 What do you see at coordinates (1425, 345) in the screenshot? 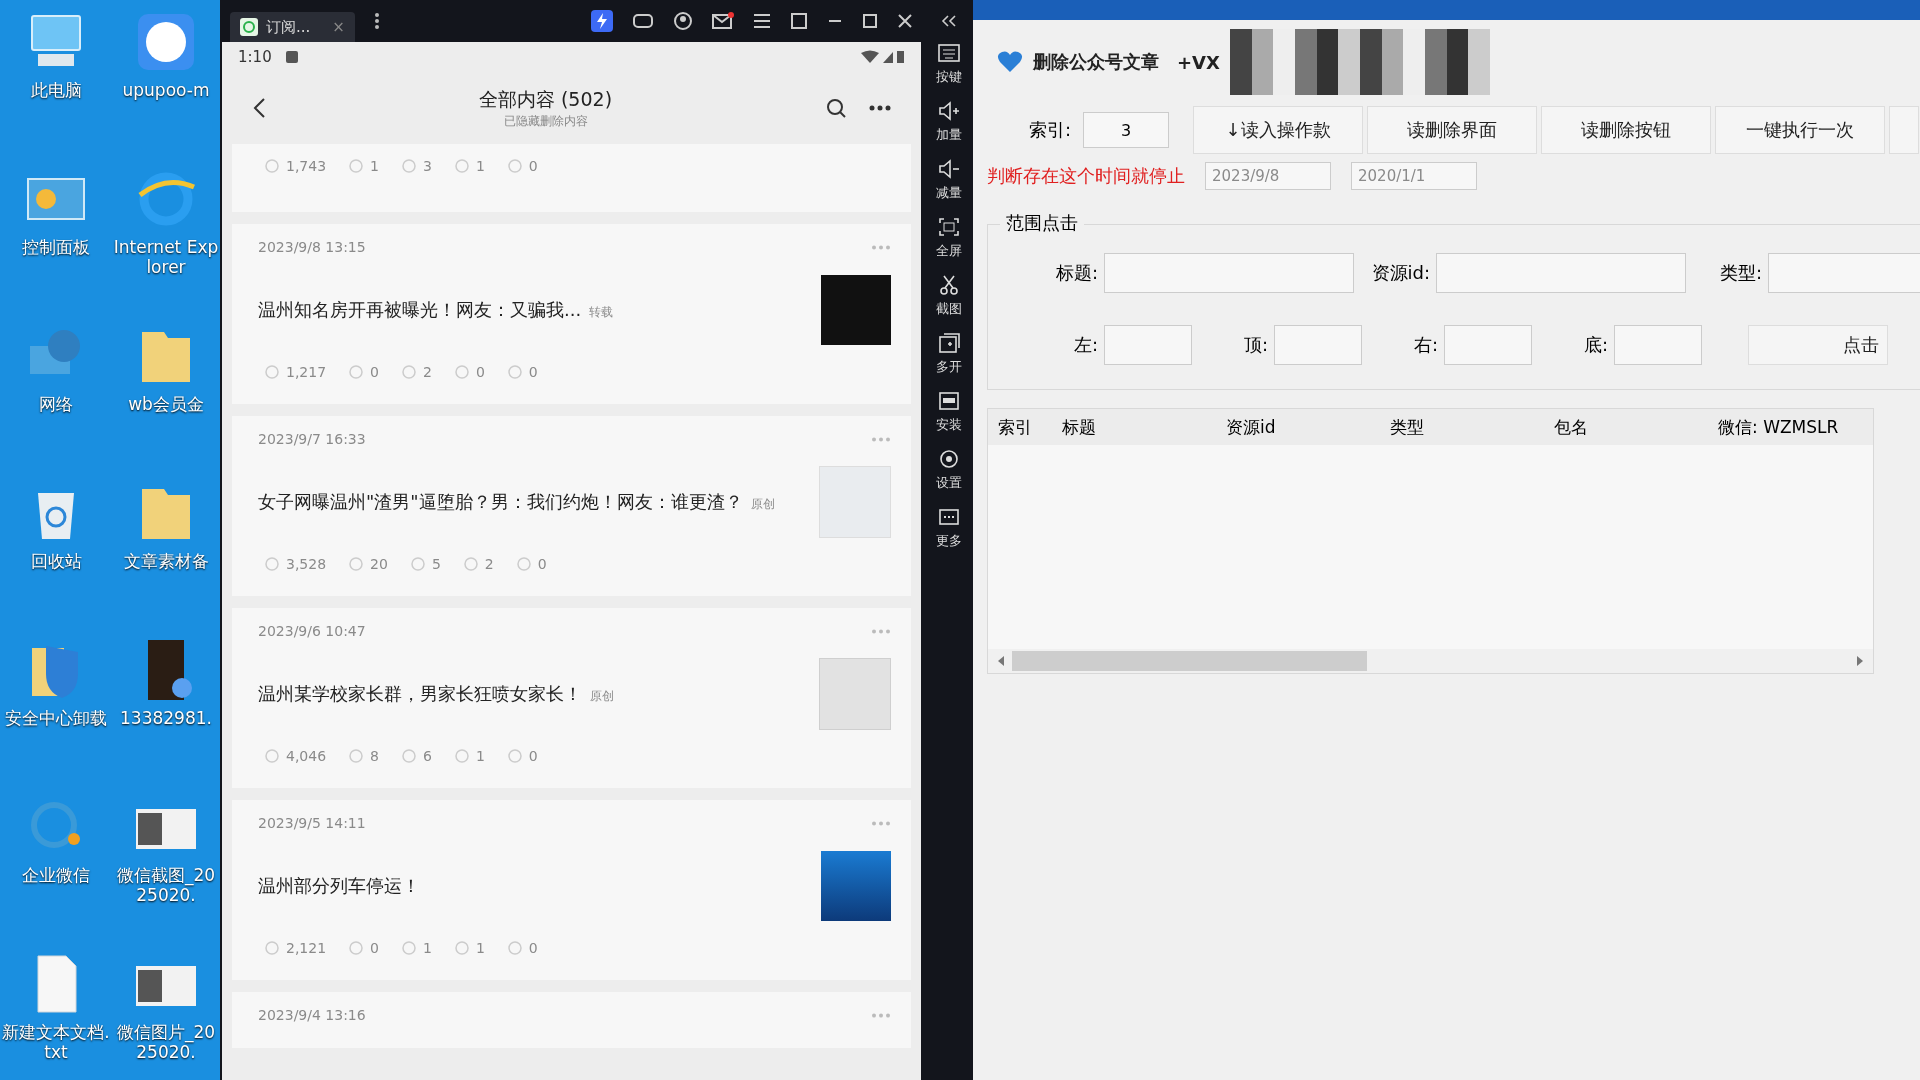
I see `field-label: 右:` at bounding box center [1425, 345].